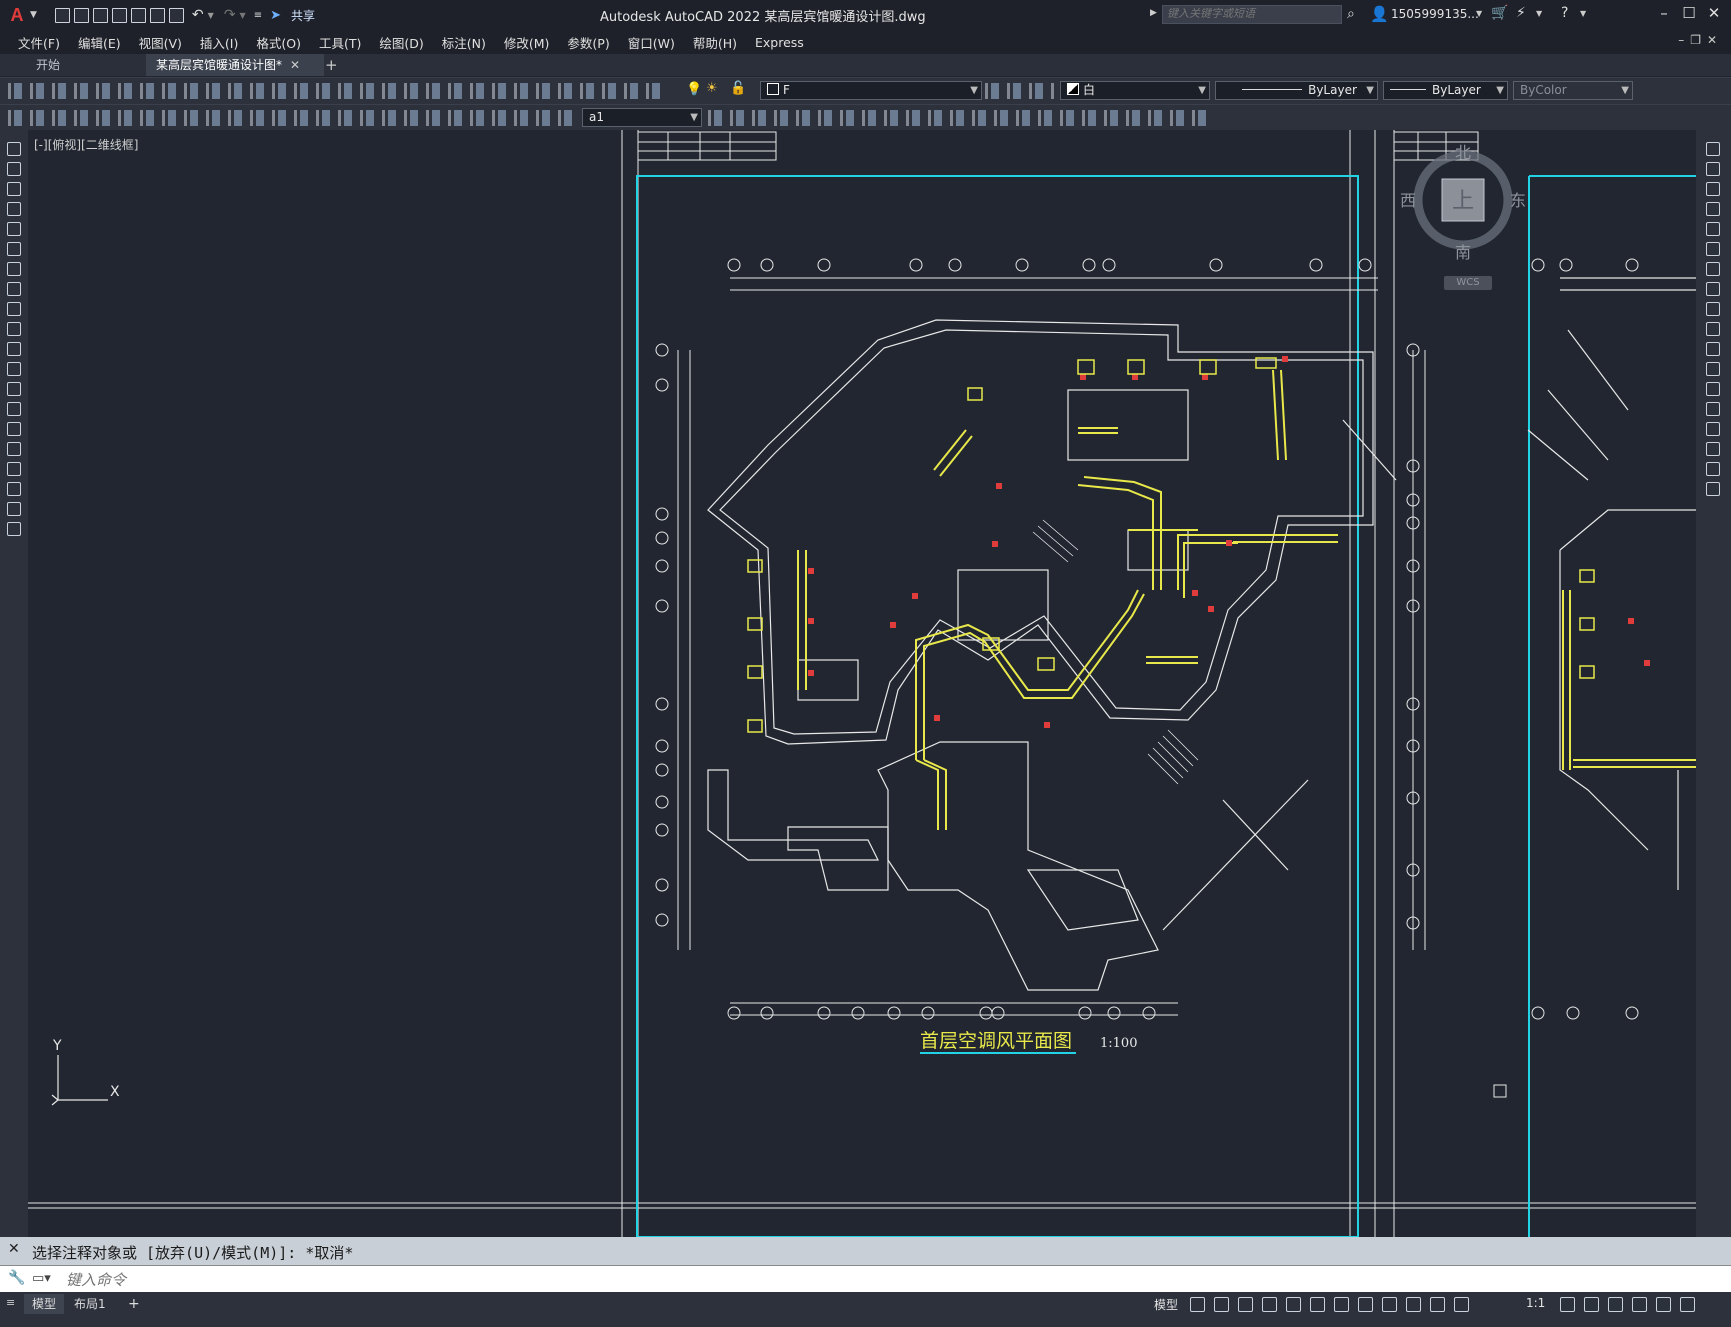 The height and width of the screenshot is (1327, 1731). I want to click on search-input, so click(1252, 14).